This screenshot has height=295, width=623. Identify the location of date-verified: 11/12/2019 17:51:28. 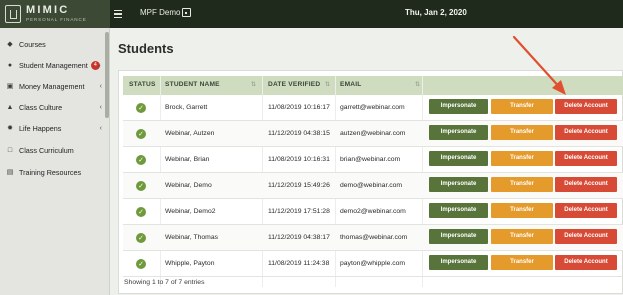
(299, 211).